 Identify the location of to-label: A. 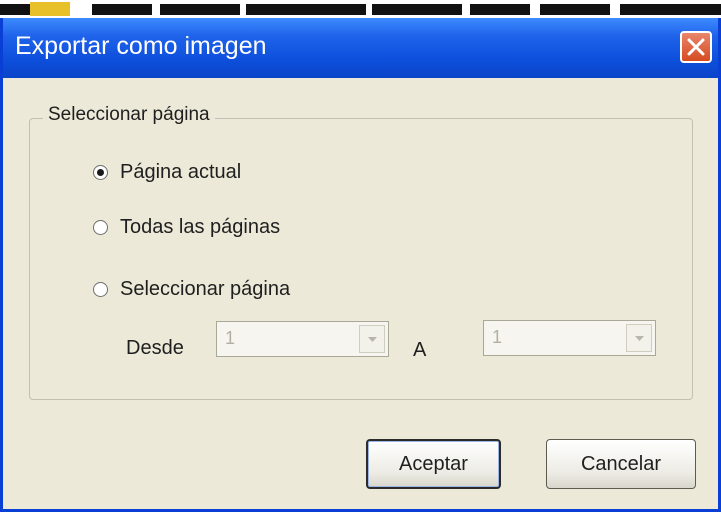
(420, 350).